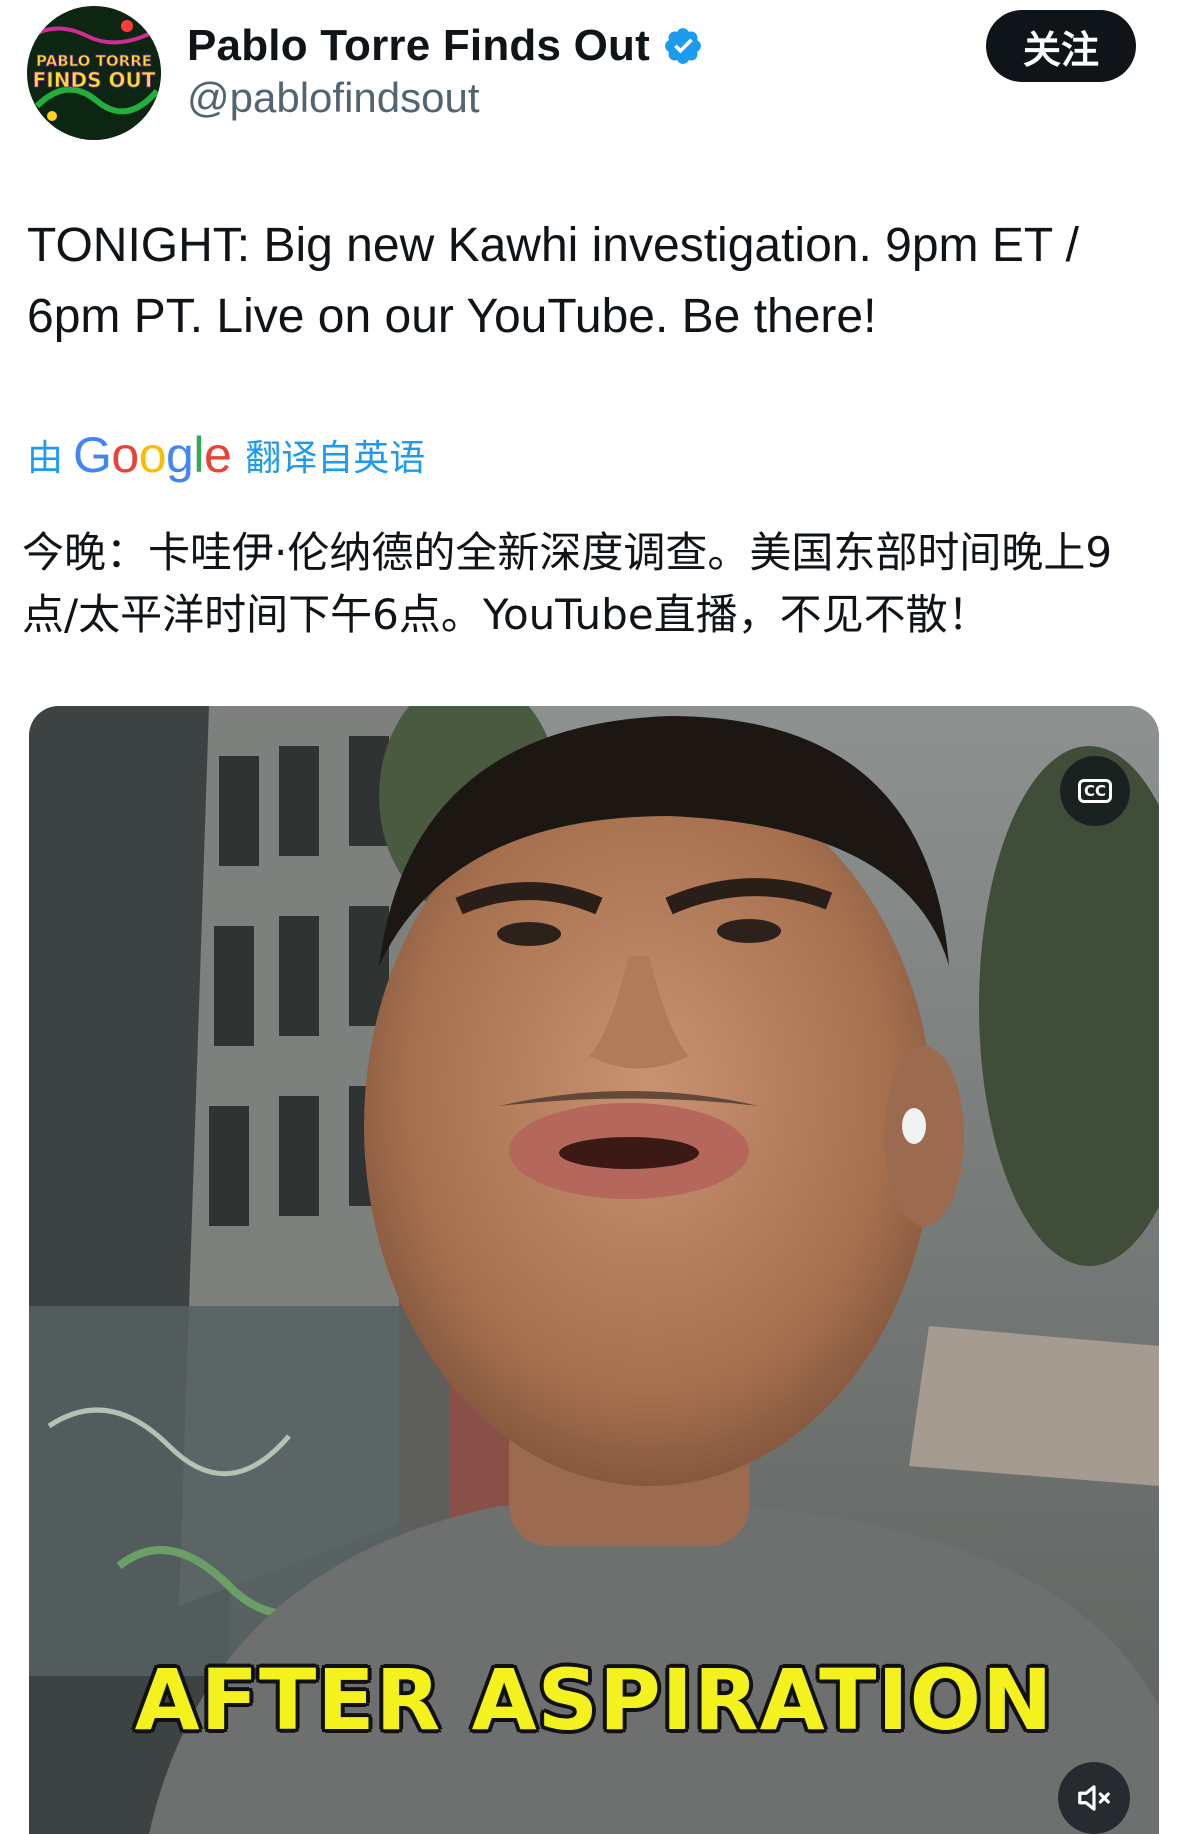  I want to click on avatar-image: PABLO TORRE FINDS OUT, so click(94, 73).